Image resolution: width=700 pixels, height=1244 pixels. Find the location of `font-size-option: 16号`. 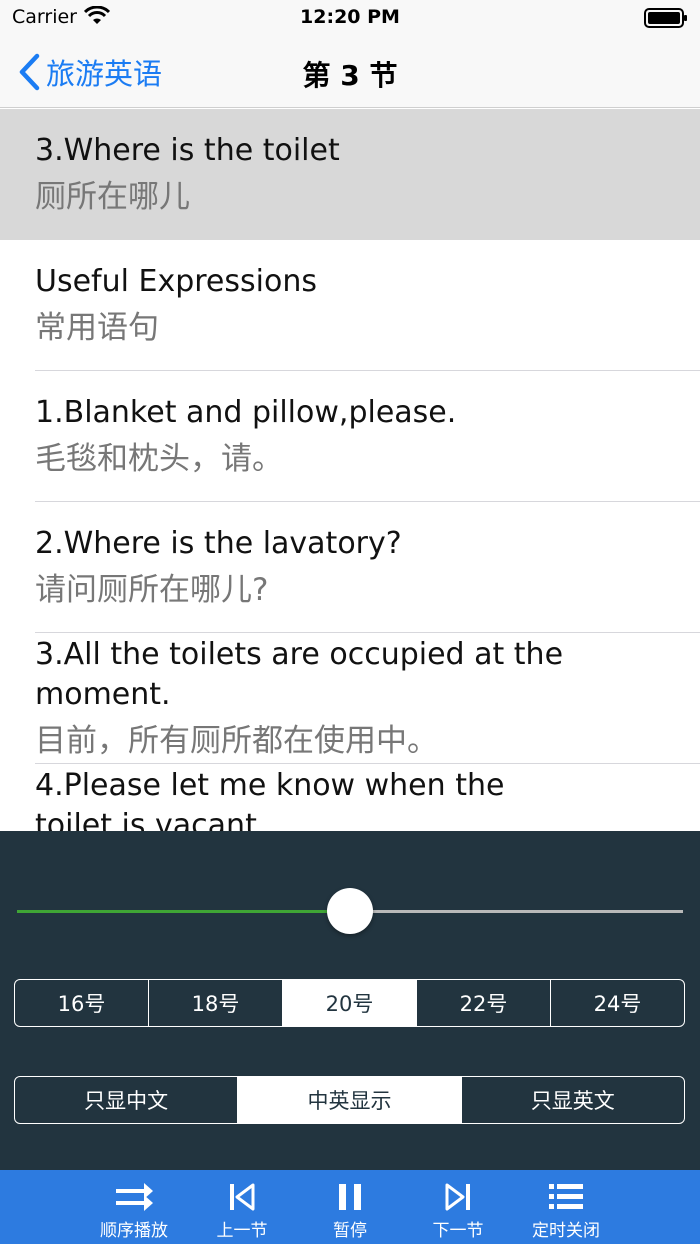

font-size-option: 16号 is located at coordinates (81, 1003).